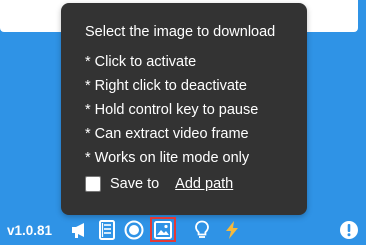  Describe the element at coordinates (30, 230) in the screenshot. I see `version-label: v1.0.81` at that location.